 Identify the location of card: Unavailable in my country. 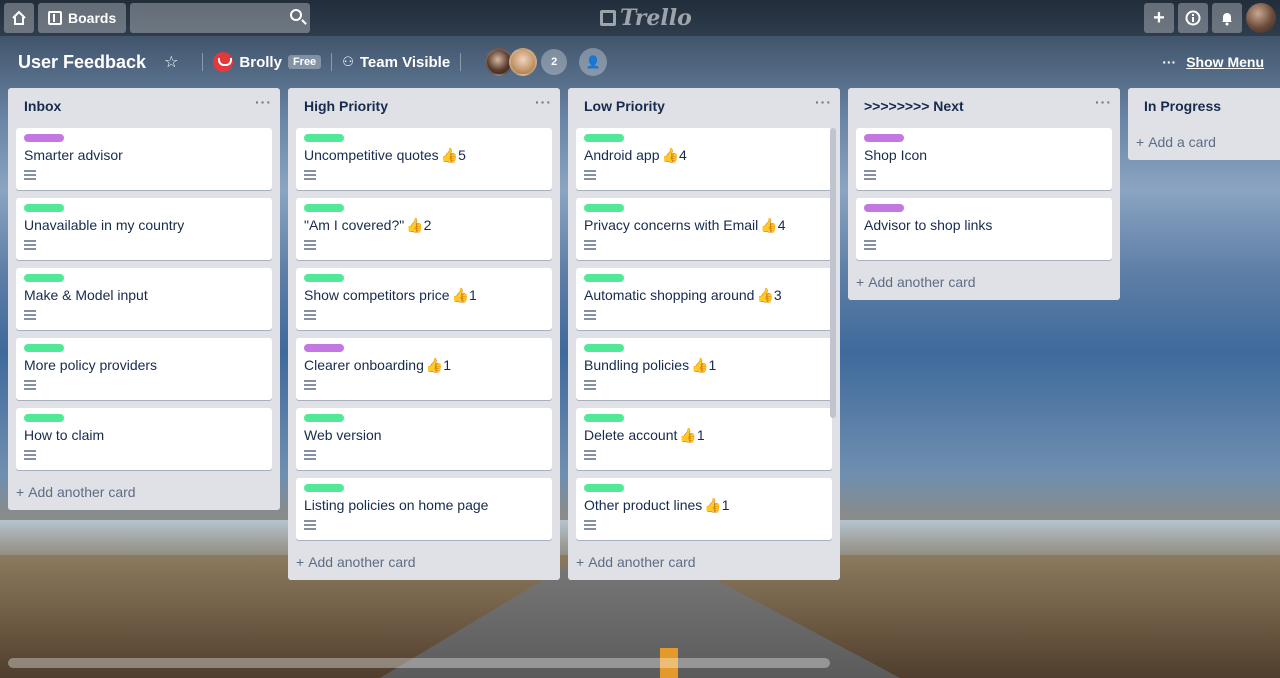
(144, 229).